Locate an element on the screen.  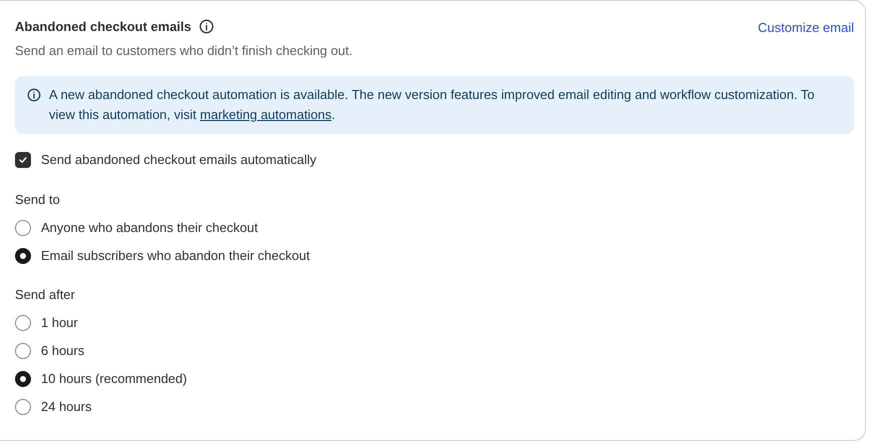
radio-label: Anyone who abandons their checkout is located at coordinates (149, 227).